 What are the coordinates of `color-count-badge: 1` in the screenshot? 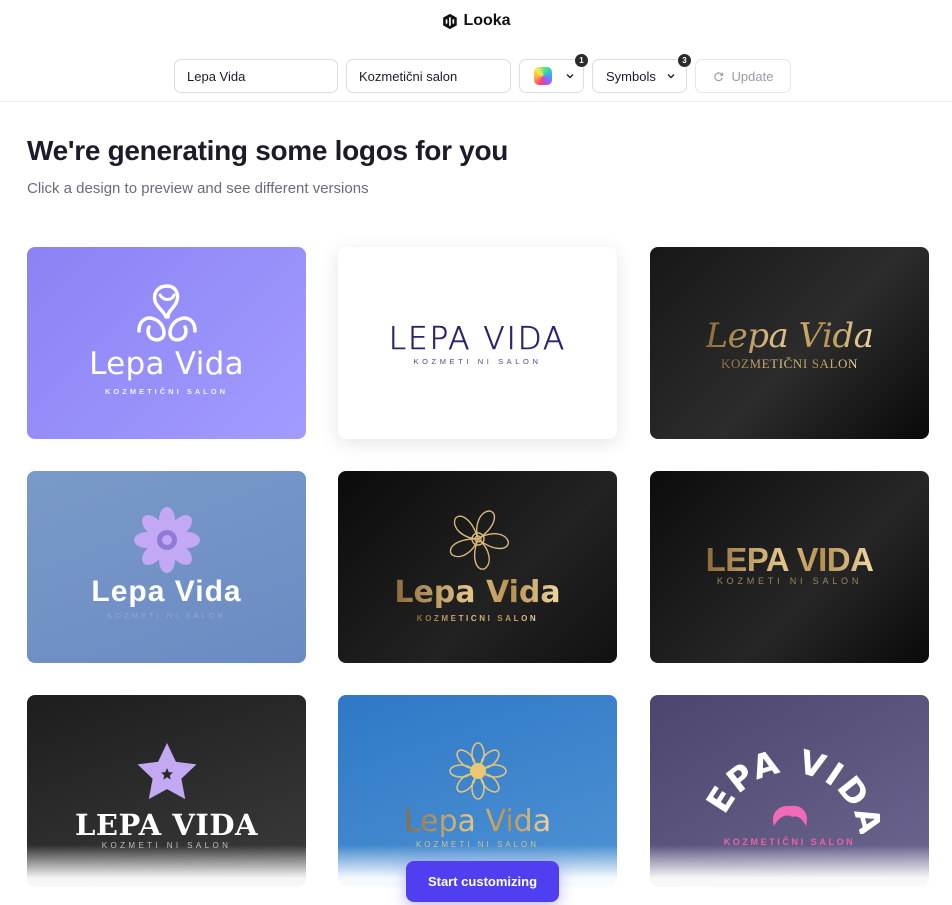 It's located at (581, 60).